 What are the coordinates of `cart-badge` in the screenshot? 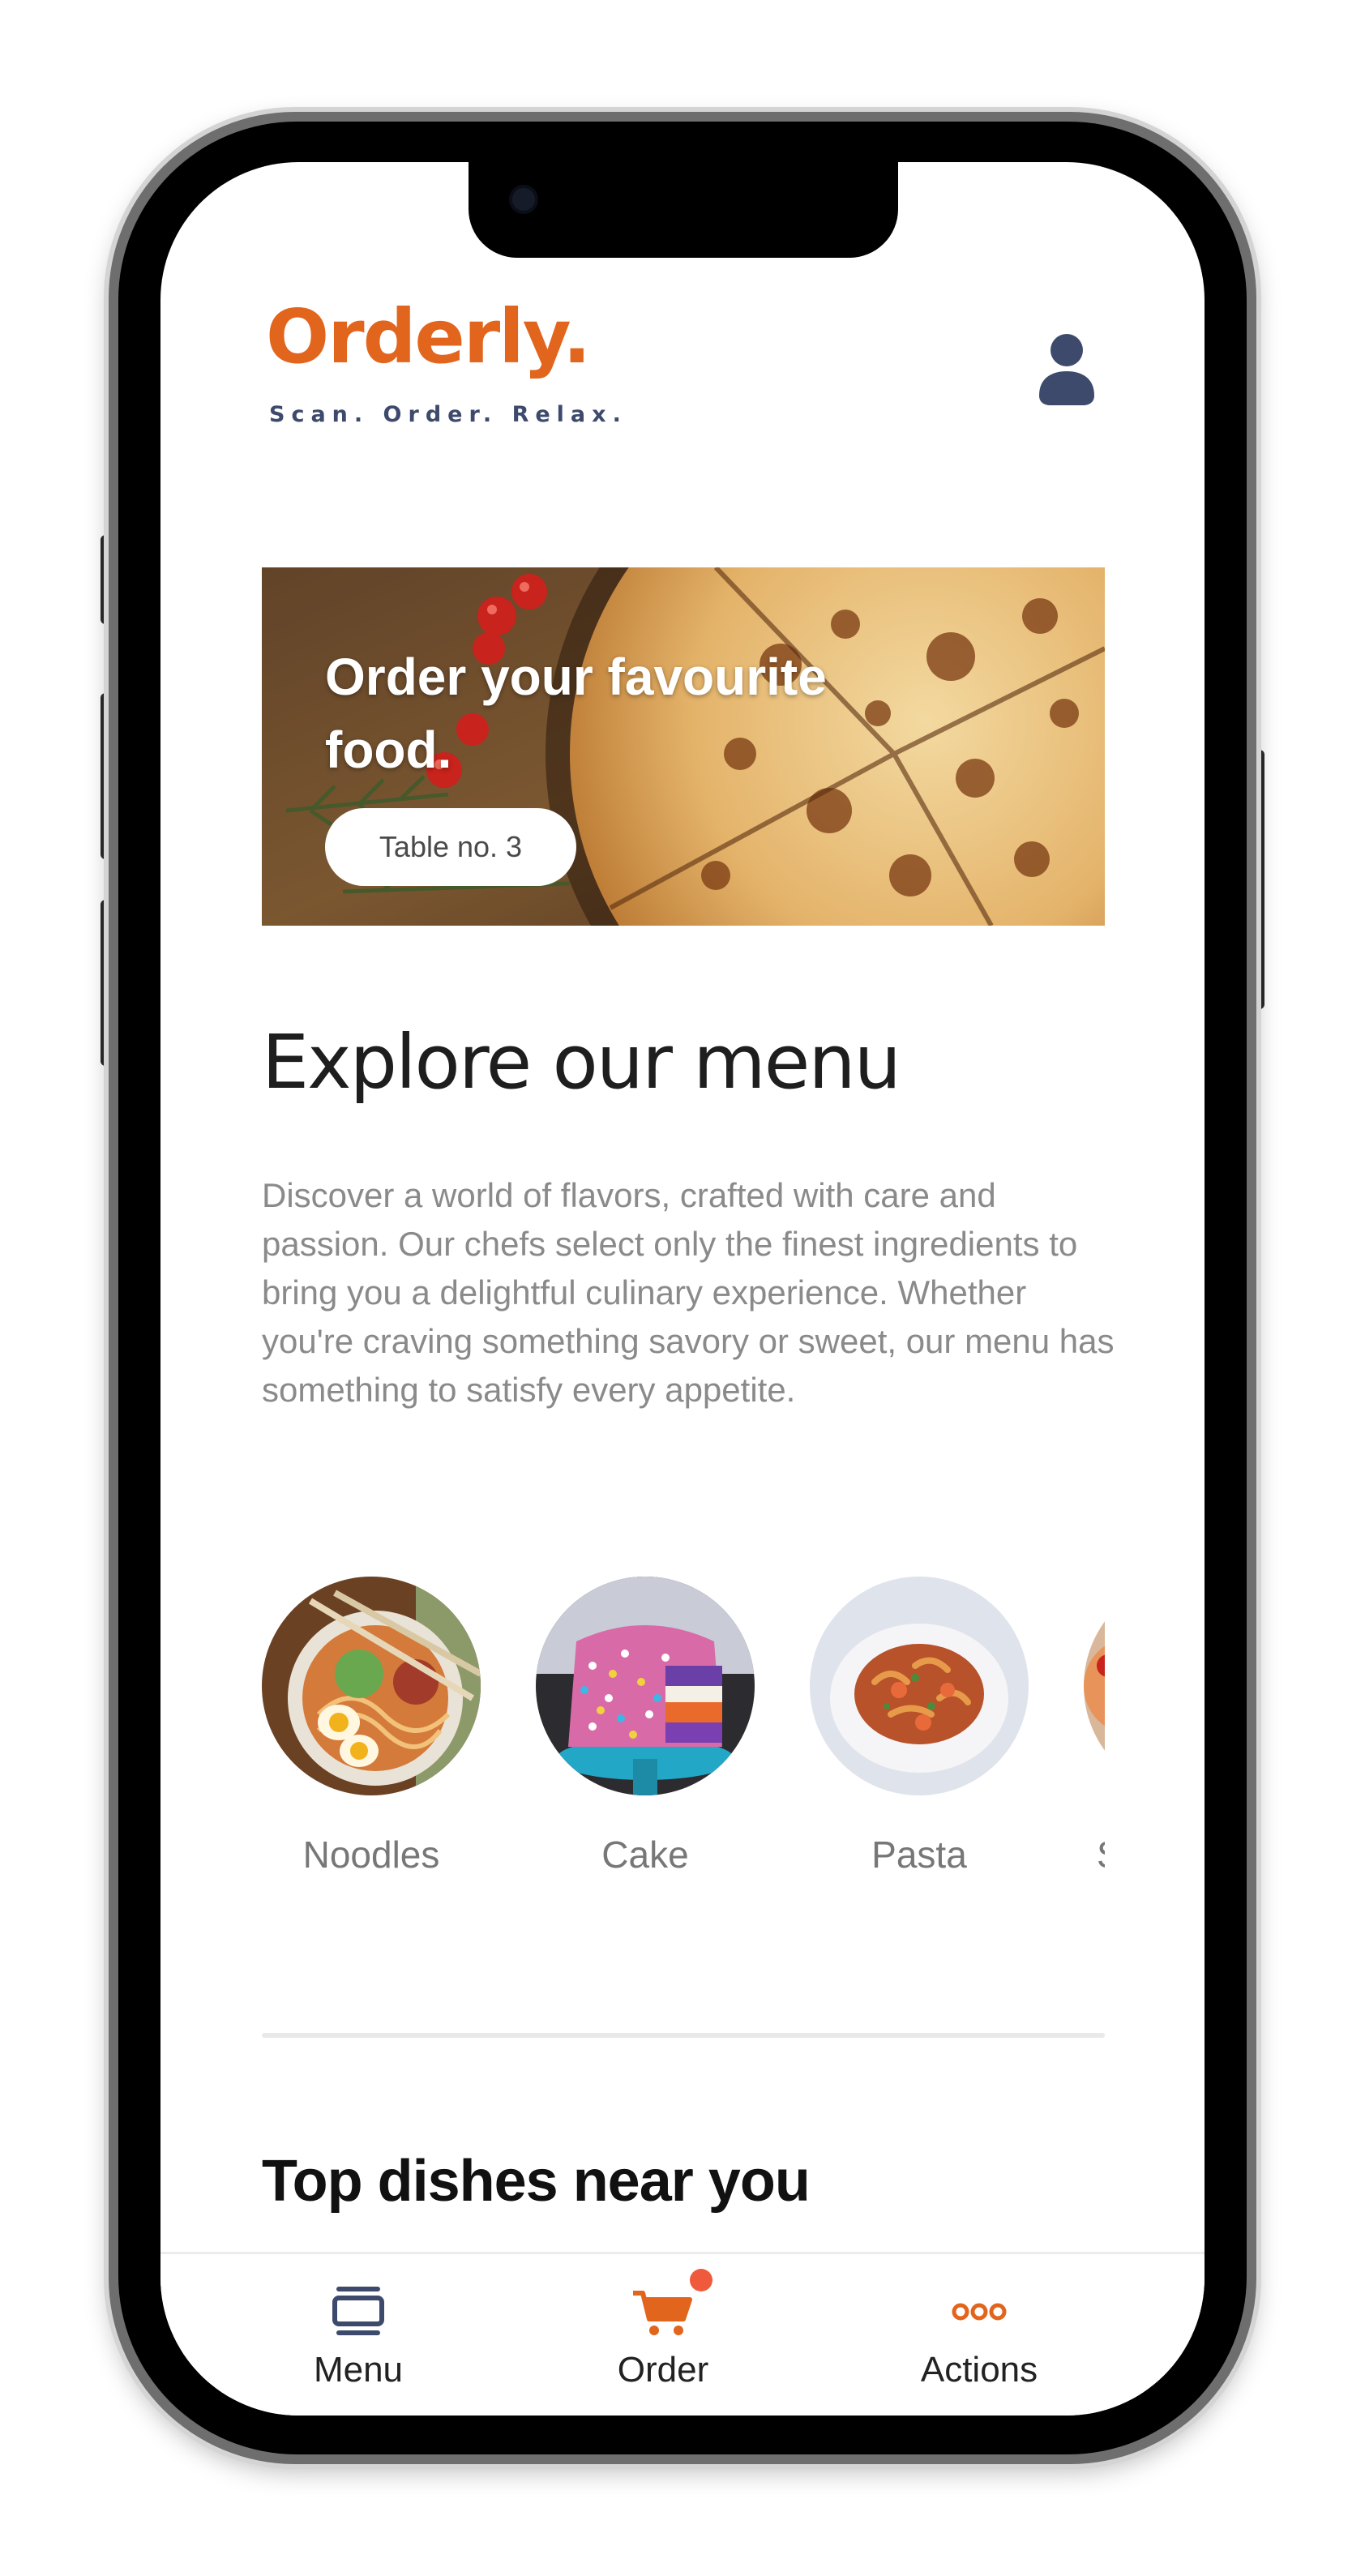 It's located at (701, 2280).